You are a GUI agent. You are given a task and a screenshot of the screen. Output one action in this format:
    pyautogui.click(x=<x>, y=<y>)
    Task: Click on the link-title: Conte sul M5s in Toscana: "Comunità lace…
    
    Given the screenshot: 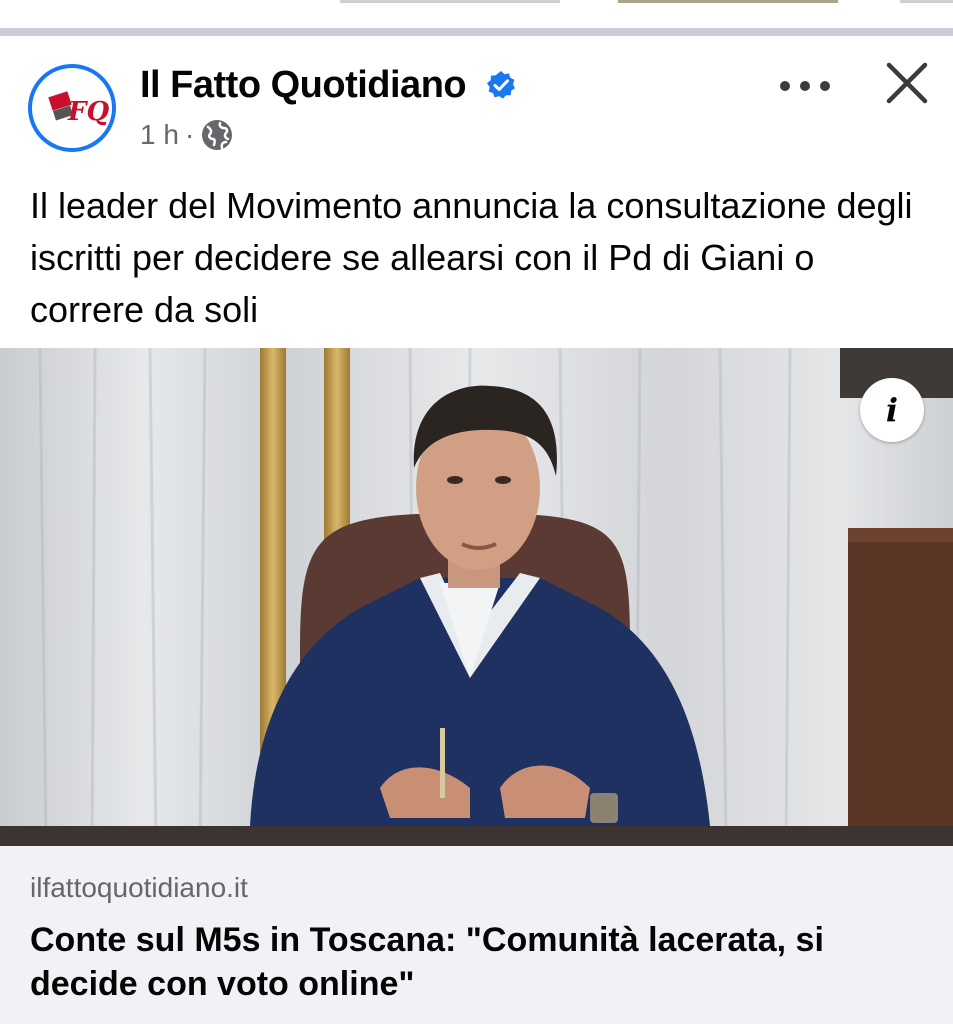 What is the action you would take?
    pyautogui.click(x=470, y=962)
    